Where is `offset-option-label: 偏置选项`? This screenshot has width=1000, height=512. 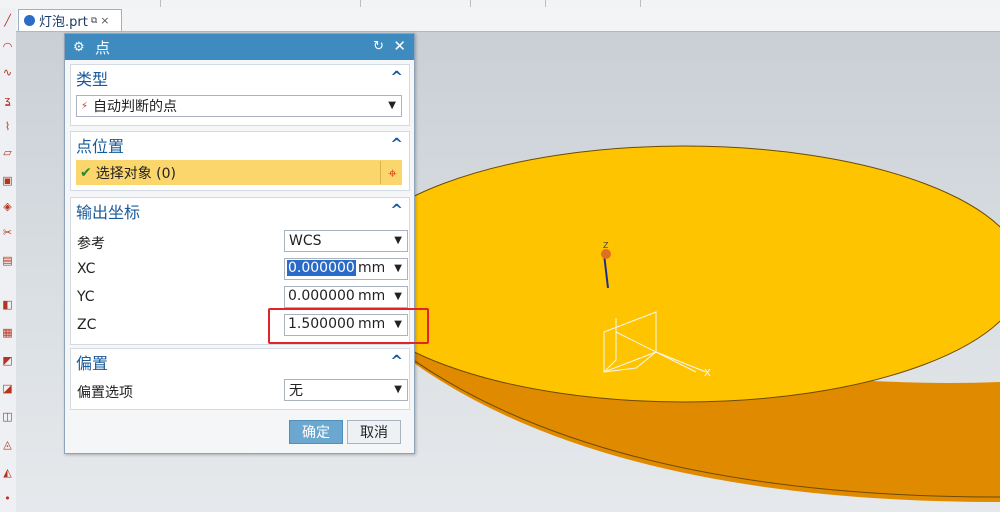
offset-option-label: 偏置选项 is located at coordinates (105, 393).